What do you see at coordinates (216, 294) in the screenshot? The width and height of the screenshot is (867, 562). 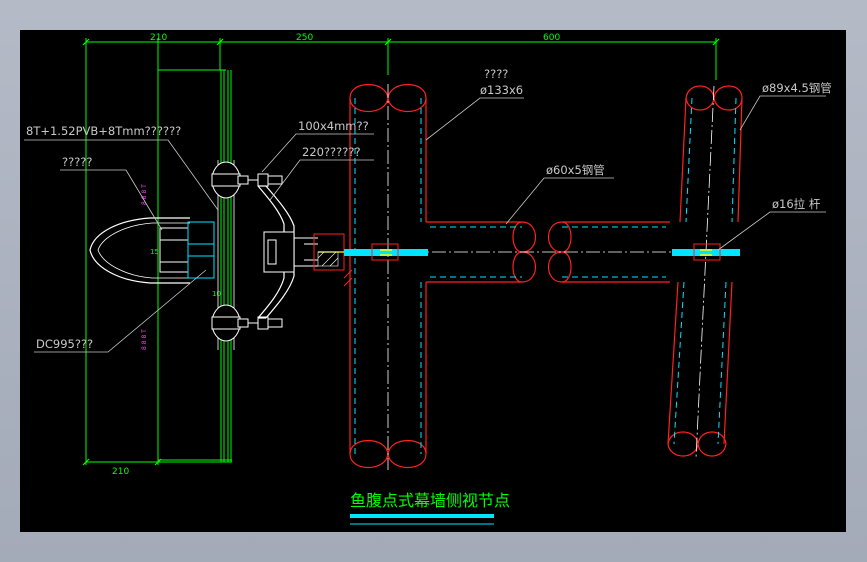 I see `small-dim-10: 10` at bounding box center [216, 294].